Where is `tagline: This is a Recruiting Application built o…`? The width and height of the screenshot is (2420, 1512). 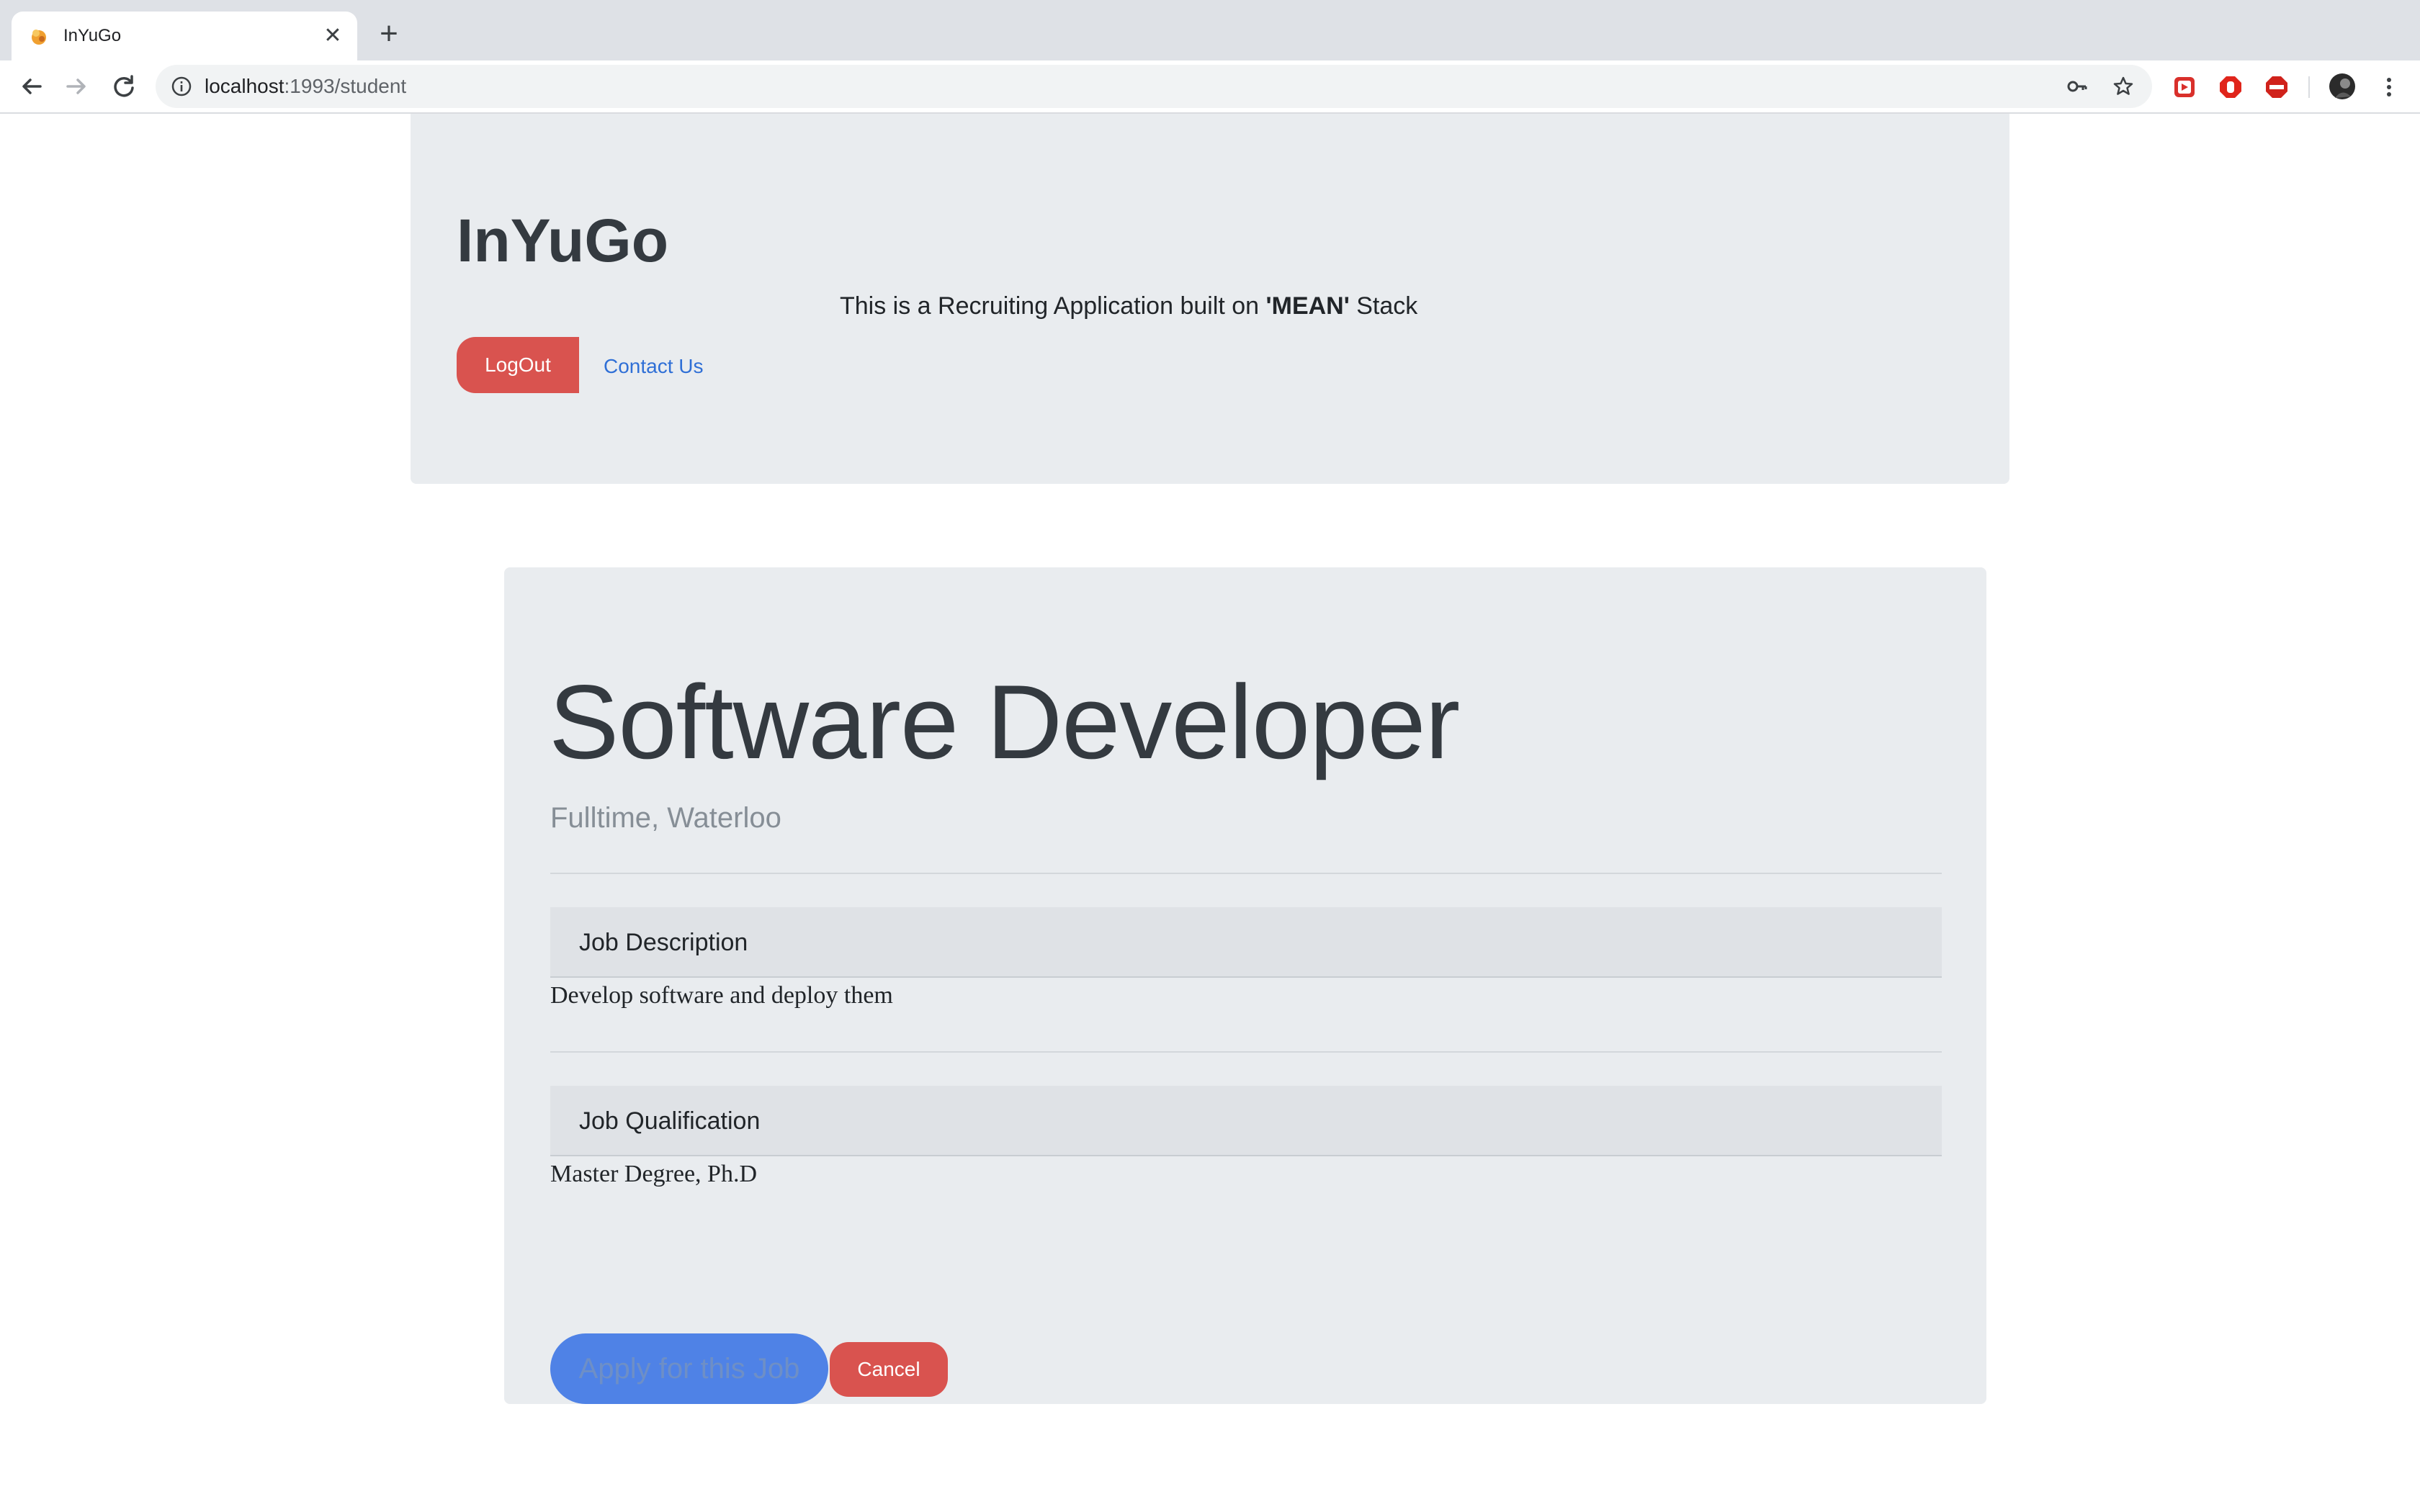
tagline: This is a Recruiting Application built o… is located at coordinates (1128, 306).